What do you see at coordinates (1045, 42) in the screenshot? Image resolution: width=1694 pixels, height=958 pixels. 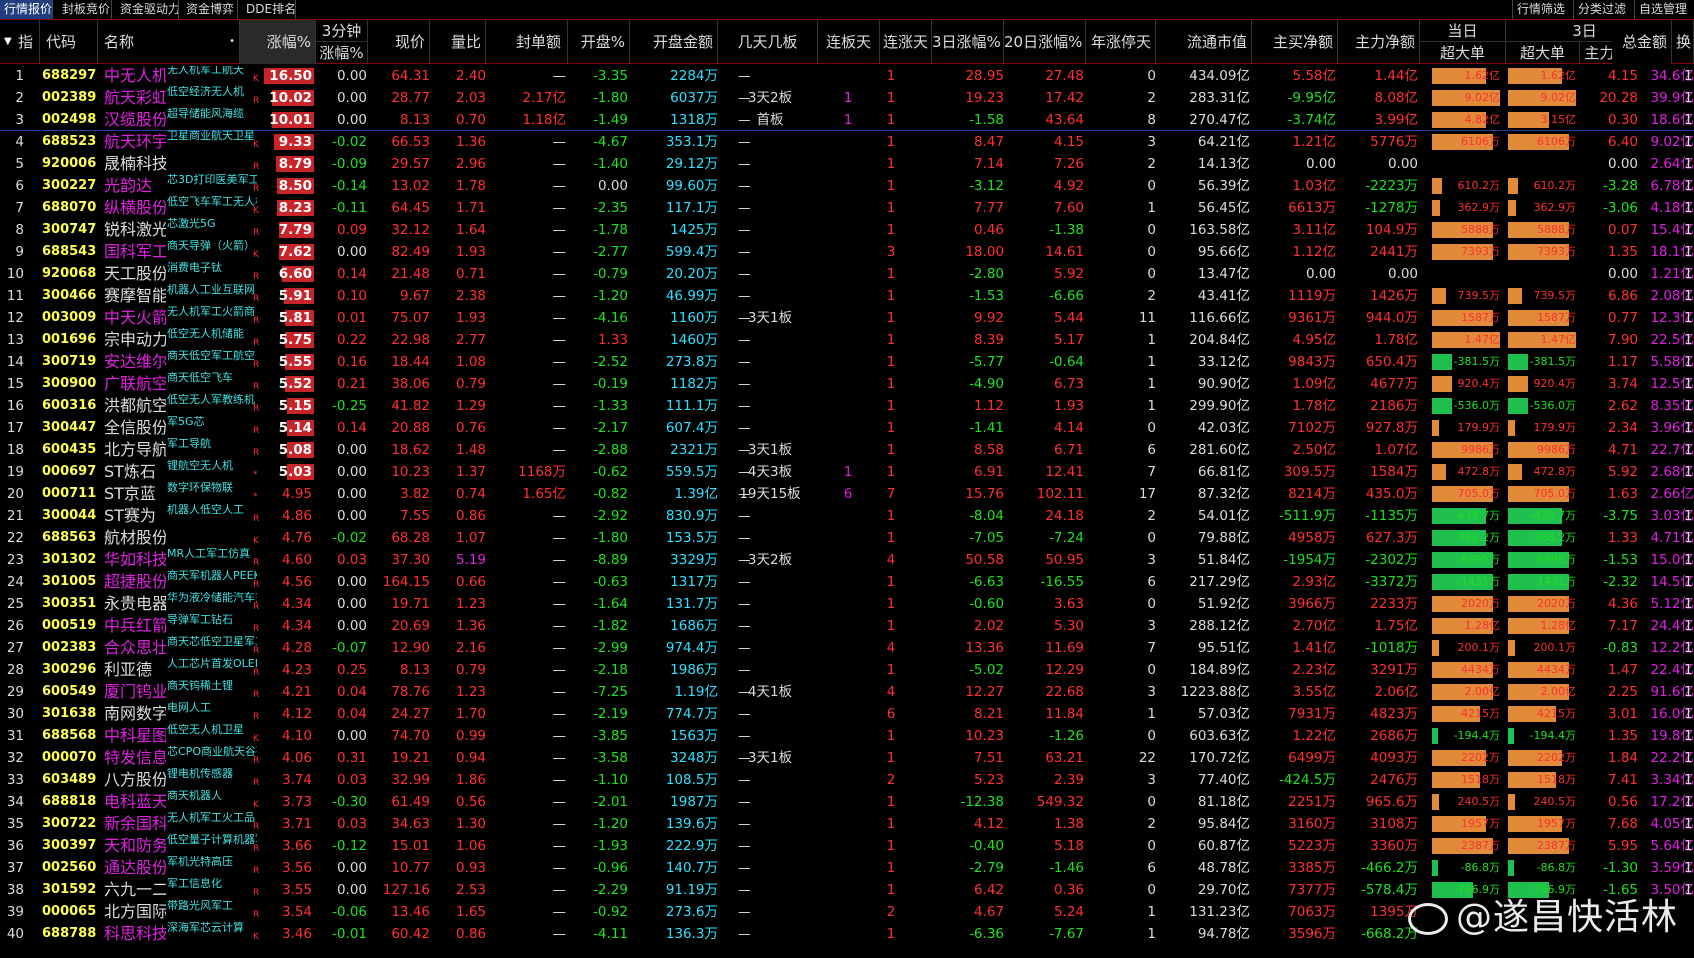 I see `header-20day-pct: 20日涨幅%` at bounding box center [1045, 42].